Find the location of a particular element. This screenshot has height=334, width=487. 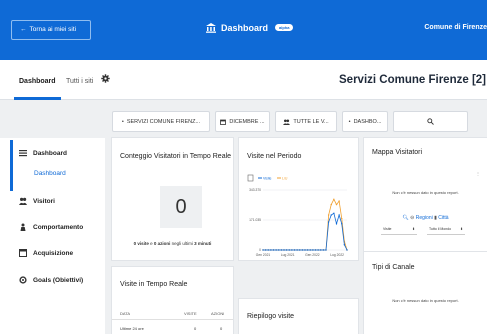

arrow-left-icon: ← is located at coordinates (23, 29).